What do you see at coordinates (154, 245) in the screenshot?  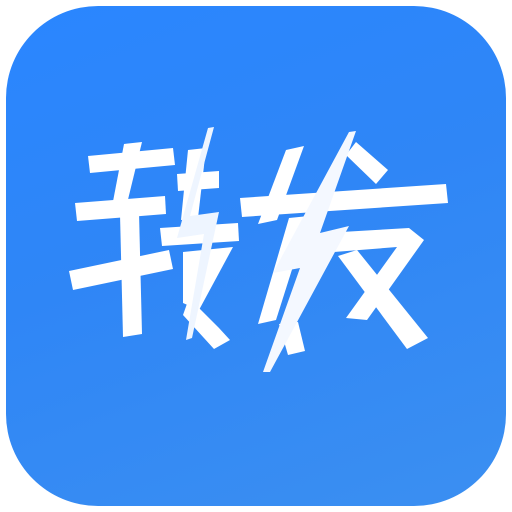 I see `char-zhuan` at bounding box center [154, 245].